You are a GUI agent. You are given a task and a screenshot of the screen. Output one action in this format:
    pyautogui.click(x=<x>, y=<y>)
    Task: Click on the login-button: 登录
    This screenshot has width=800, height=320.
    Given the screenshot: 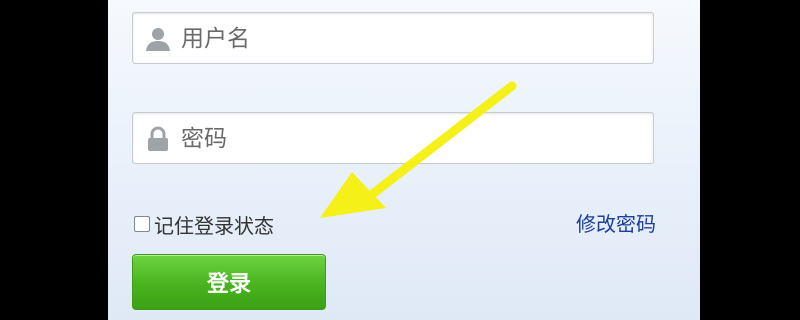 What is the action you would take?
    pyautogui.click(x=229, y=282)
    